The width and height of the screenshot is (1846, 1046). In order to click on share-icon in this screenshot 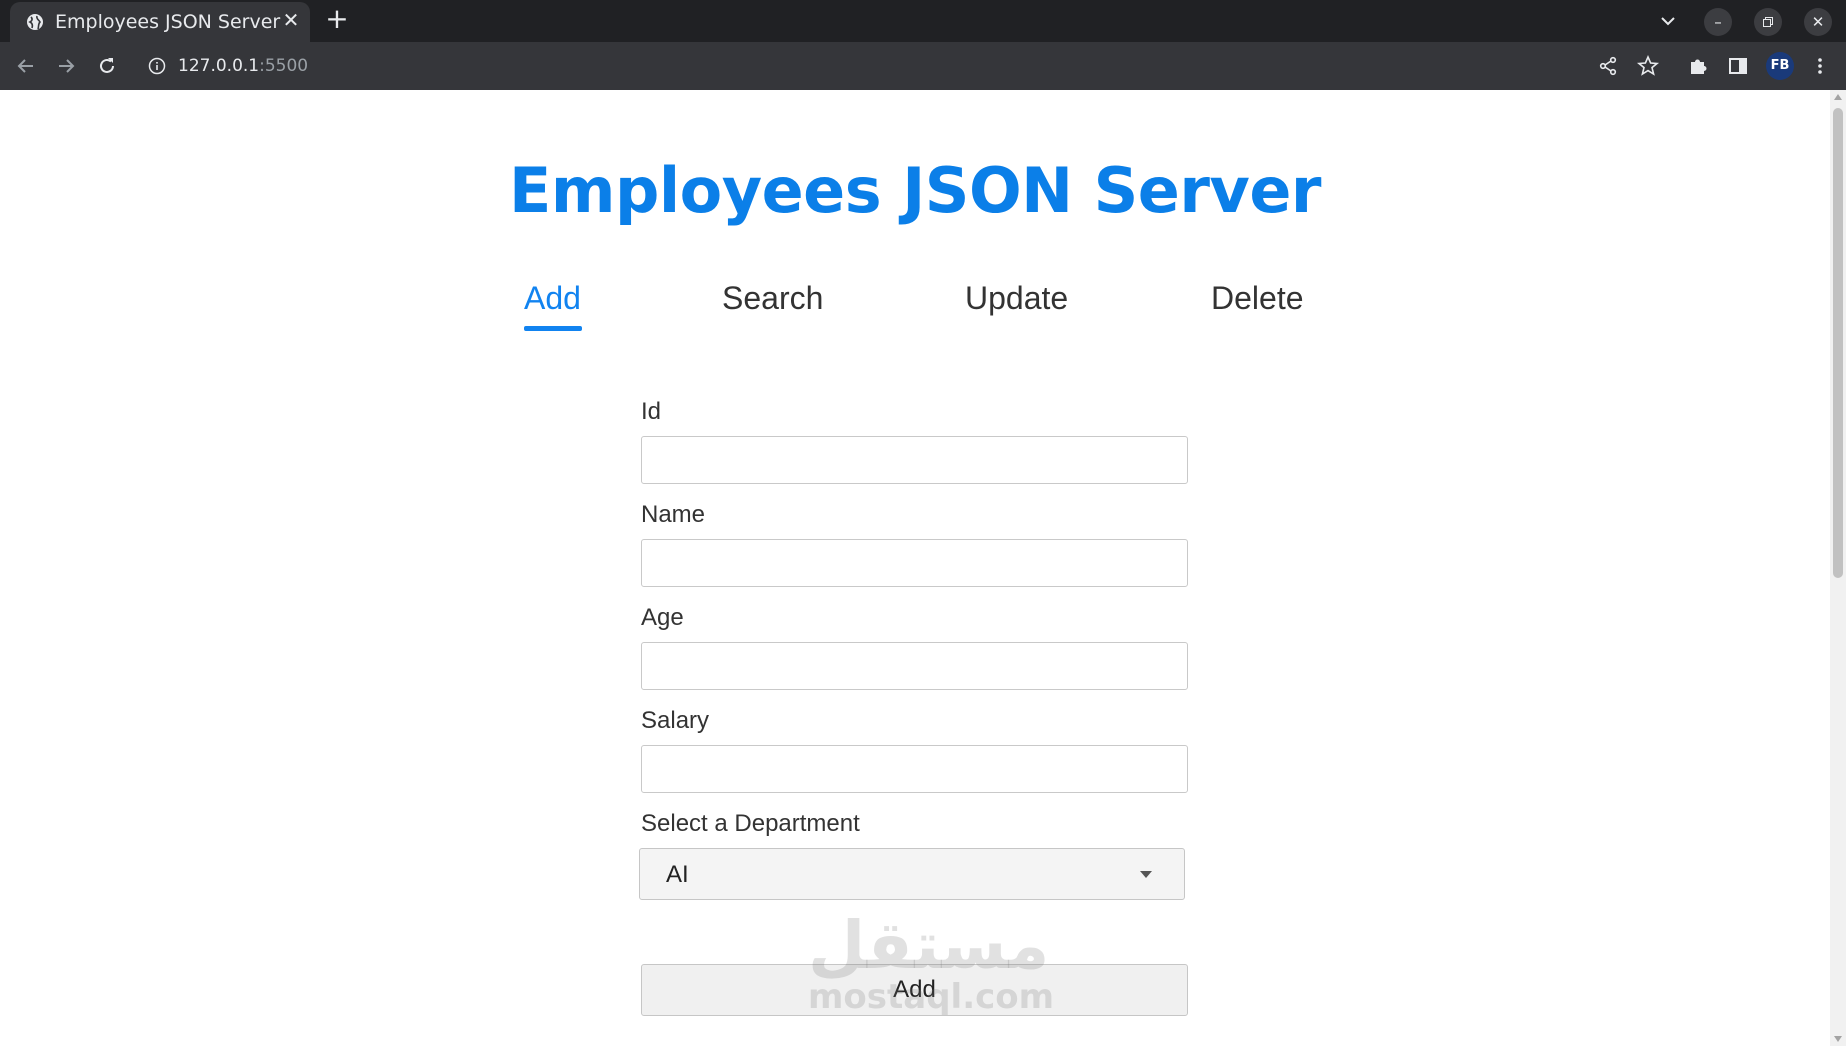, I will do `click(1608, 66)`.